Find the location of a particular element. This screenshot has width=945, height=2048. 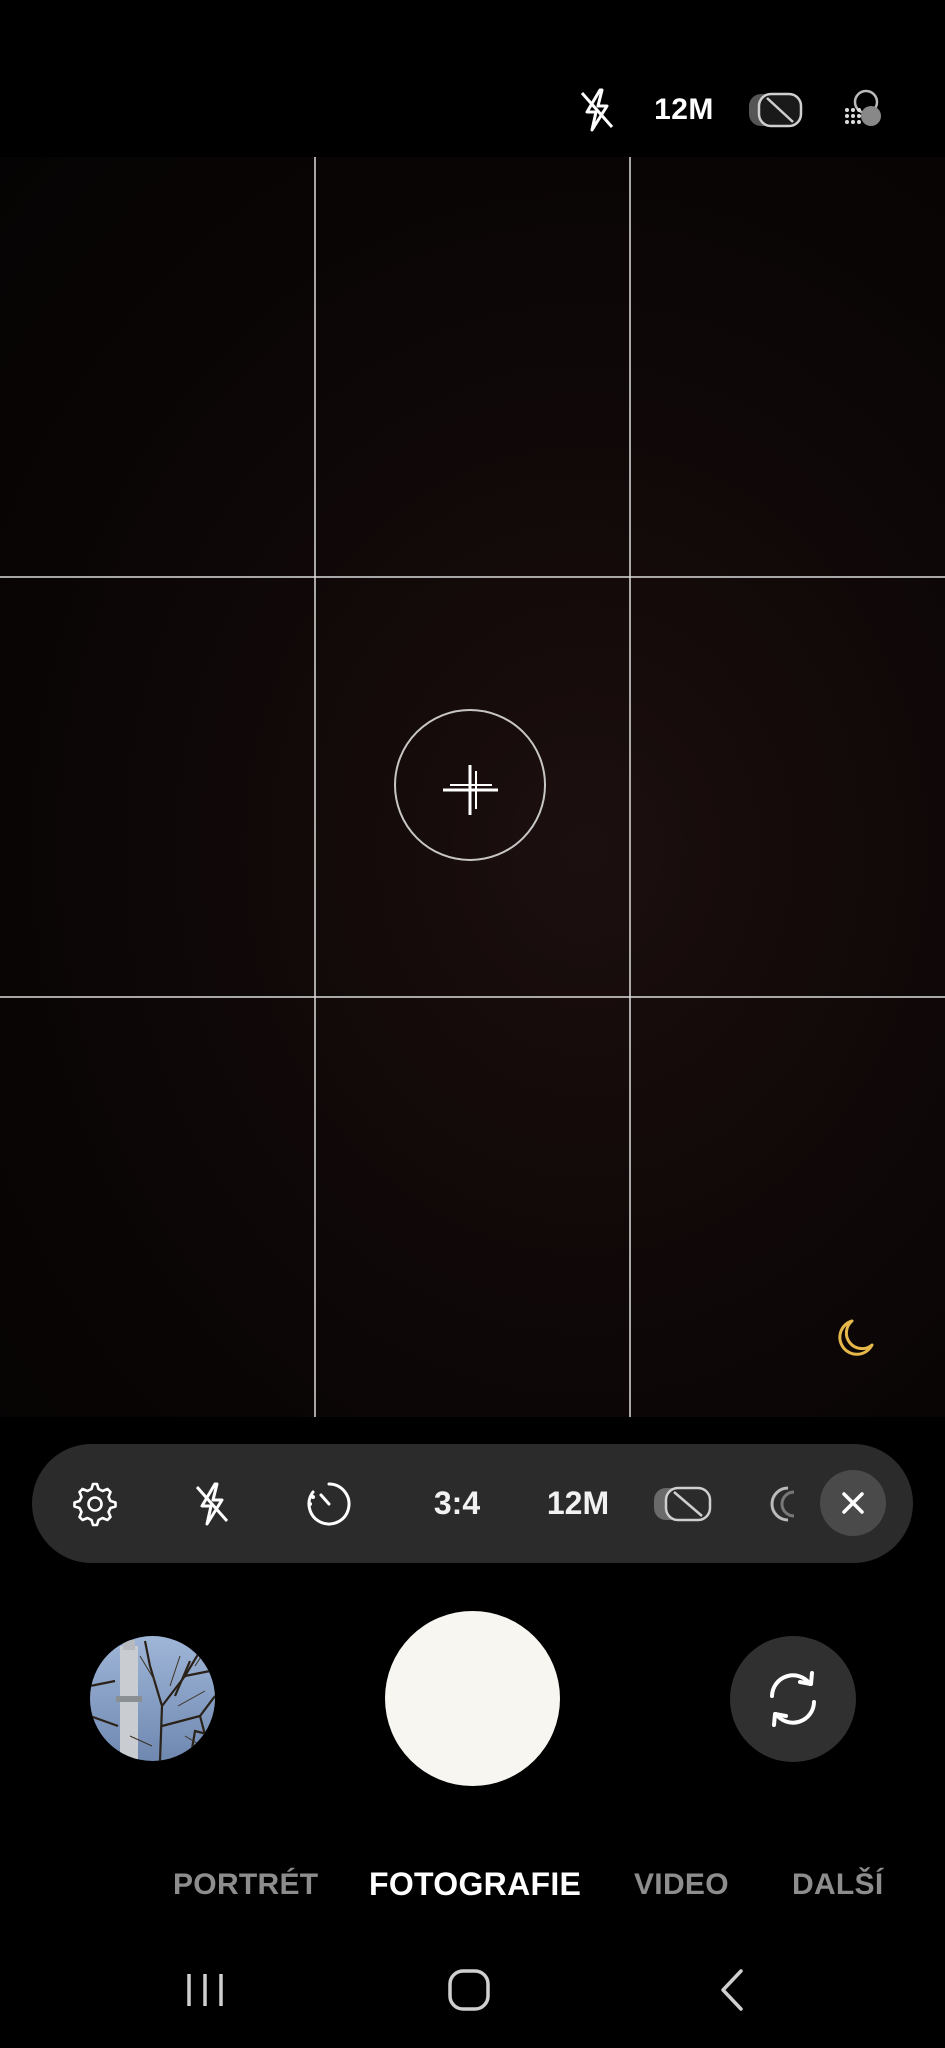

recents-icon is located at coordinates (205, 1990).